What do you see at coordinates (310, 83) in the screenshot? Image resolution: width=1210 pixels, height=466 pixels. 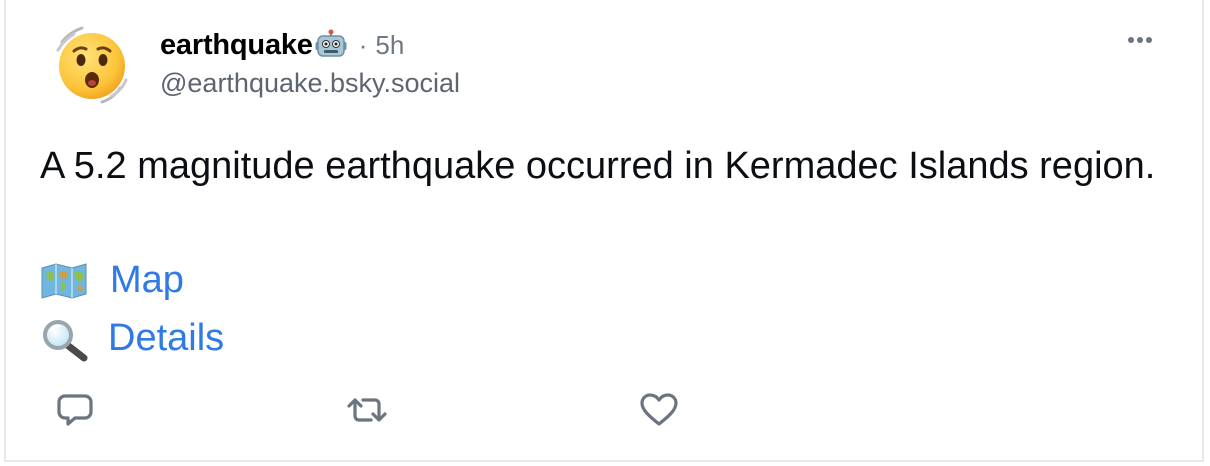 I see `author-handle: @earthquake.bsky.social` at bounding box center [310, 83].